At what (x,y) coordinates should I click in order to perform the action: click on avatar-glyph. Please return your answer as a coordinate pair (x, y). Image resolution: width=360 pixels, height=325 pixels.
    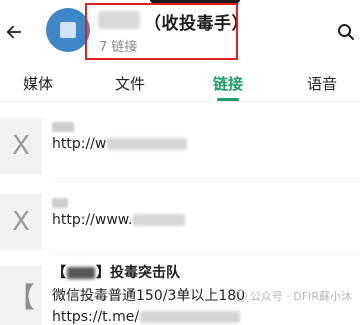
    Looking at the image, I should click on (68, 30).